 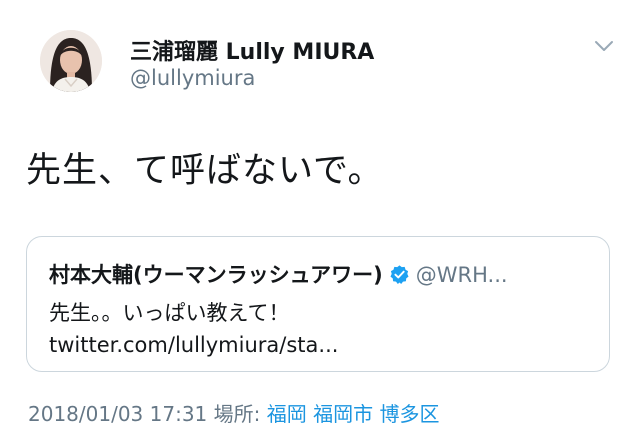 I want to click on author-handle: @lullymiura, so click(x=192, y=78).